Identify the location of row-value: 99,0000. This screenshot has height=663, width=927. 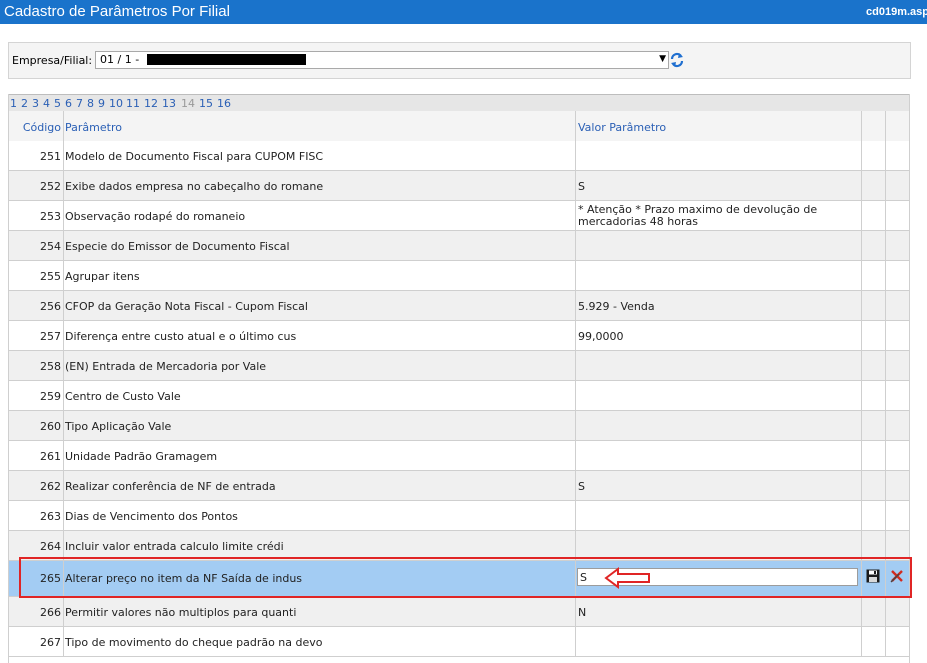
(601, 336).